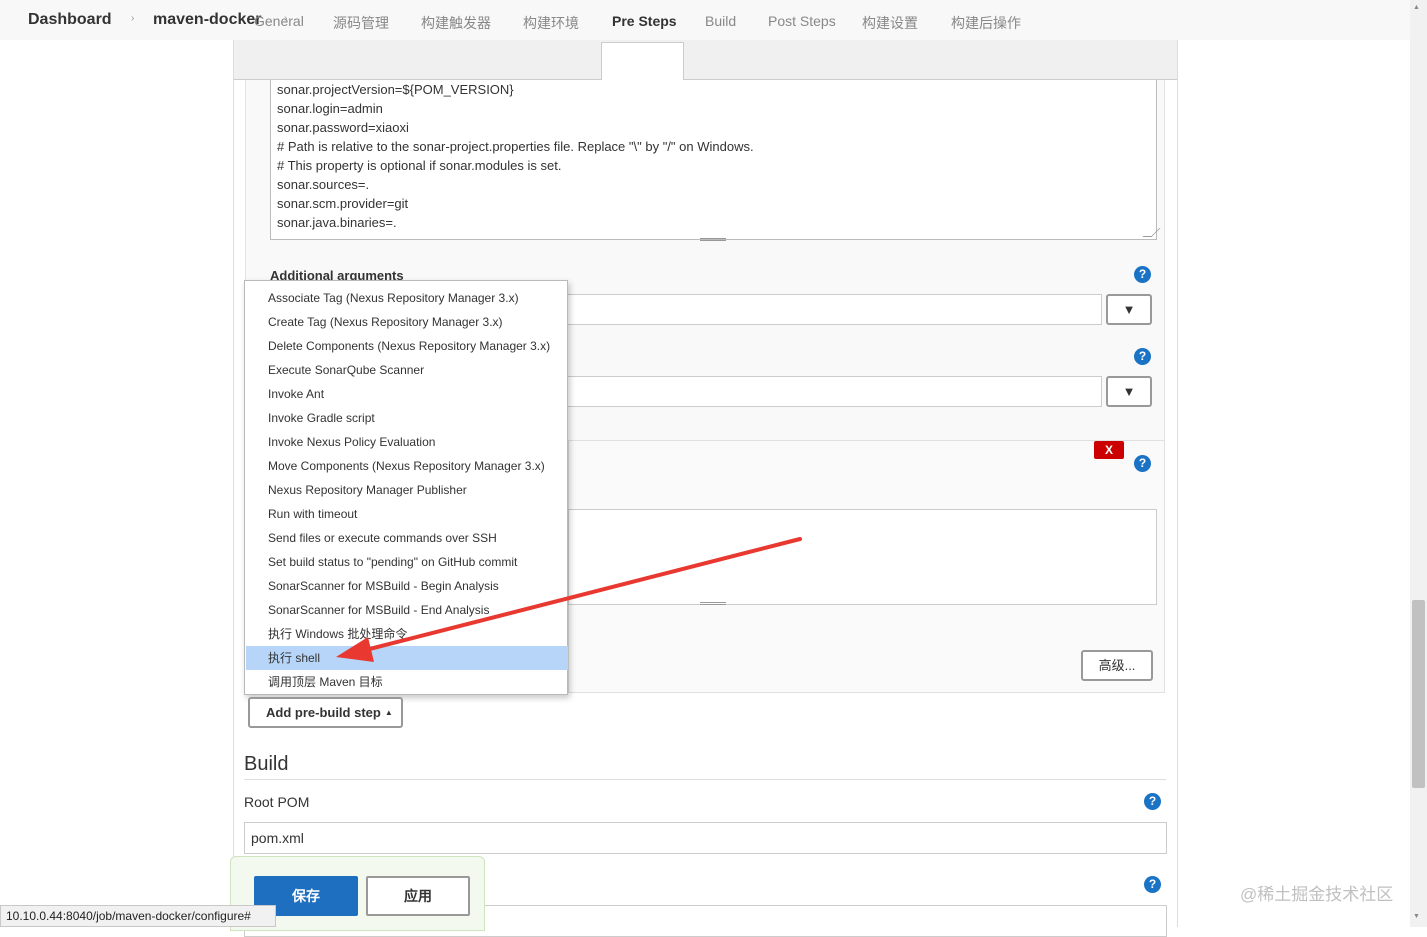 This screenshot has height=937, width=1427. What do you see at coordinates (407, 442) in the screenshot?
I see `menu-item: Invoke Nexus Policy Evaluation` at bounding box center [407, 442].